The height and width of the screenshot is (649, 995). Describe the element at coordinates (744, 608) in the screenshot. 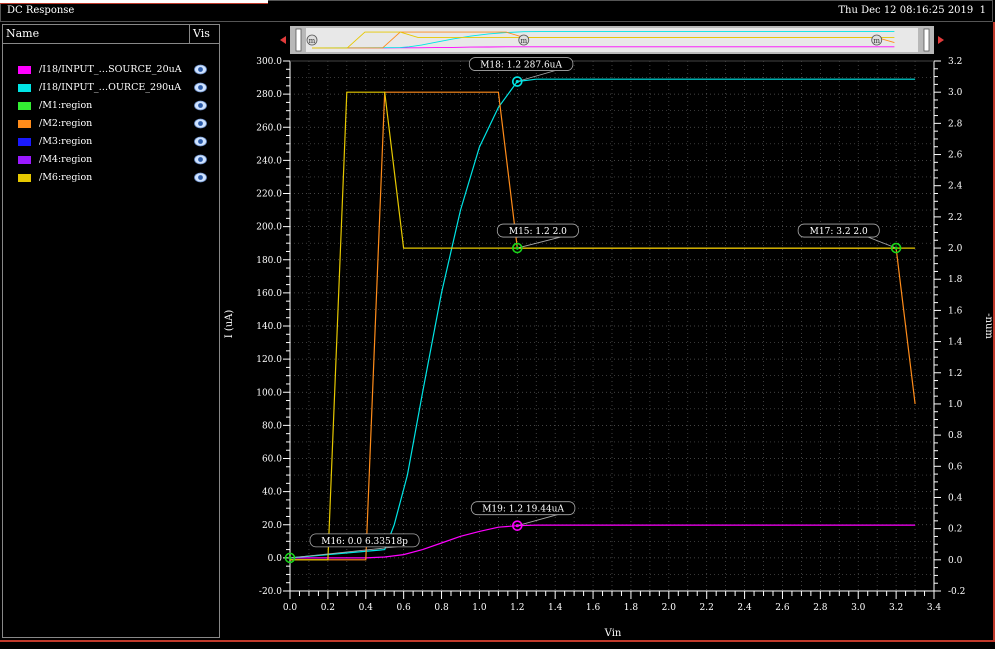

I see `x-tick-label: 2.4` at that location.